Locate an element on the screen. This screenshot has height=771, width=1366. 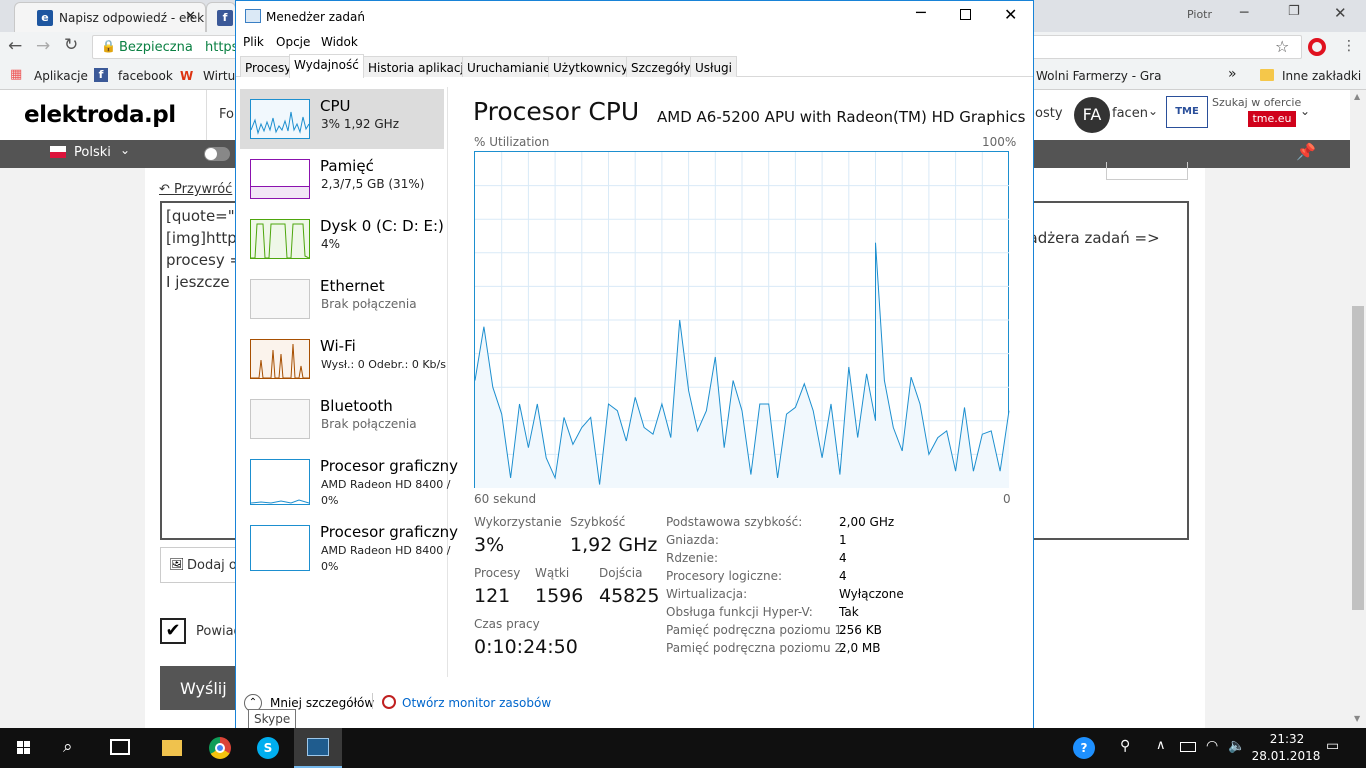
notify-checkbox: ✔ is located at coordinates (173, 631).